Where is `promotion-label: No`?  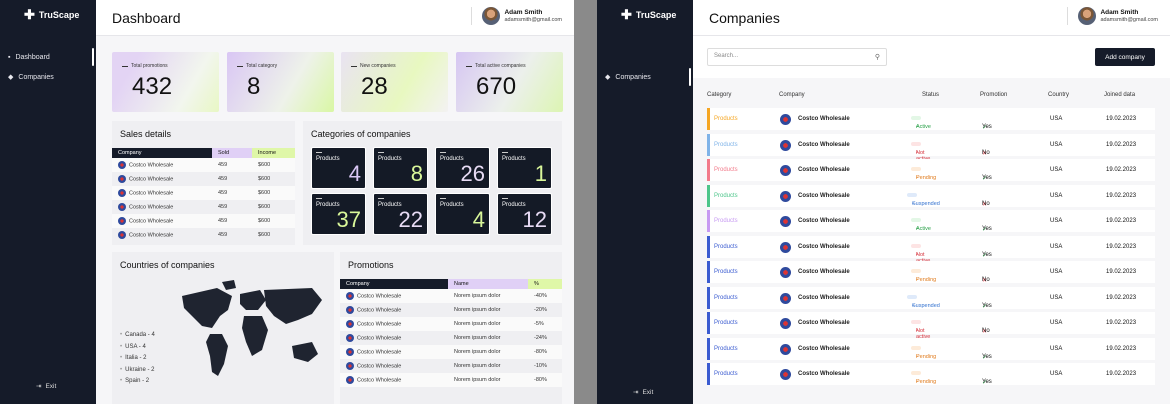
promotion-label: No is located at coordinates (986, 152).